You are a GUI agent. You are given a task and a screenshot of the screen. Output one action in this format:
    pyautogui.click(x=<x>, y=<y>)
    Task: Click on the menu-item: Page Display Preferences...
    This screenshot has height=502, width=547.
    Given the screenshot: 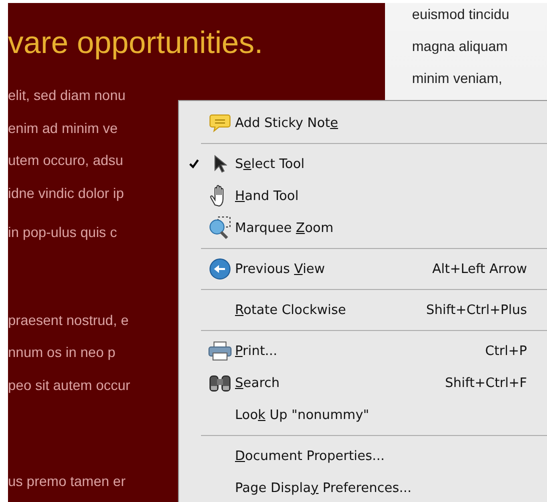 What is the action you would take?
    pyautogui.click(x=363, y=487)
    